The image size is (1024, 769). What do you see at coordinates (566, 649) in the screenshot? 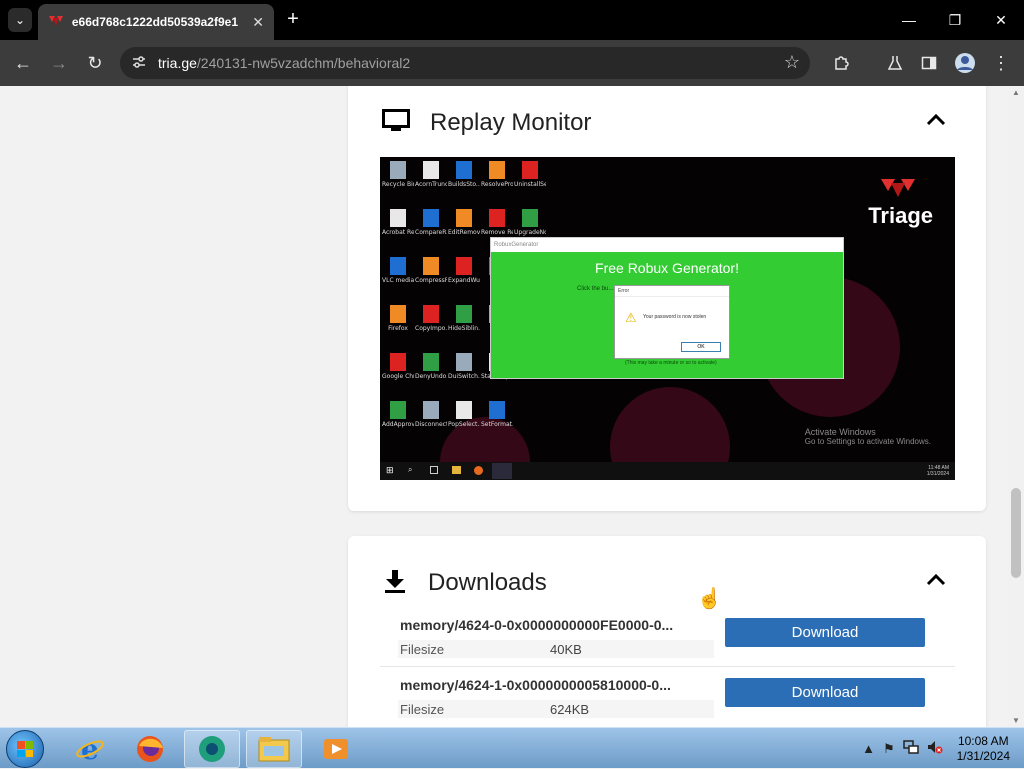
I see `filesize-value: 40KB` at bounding box center [566, 649].